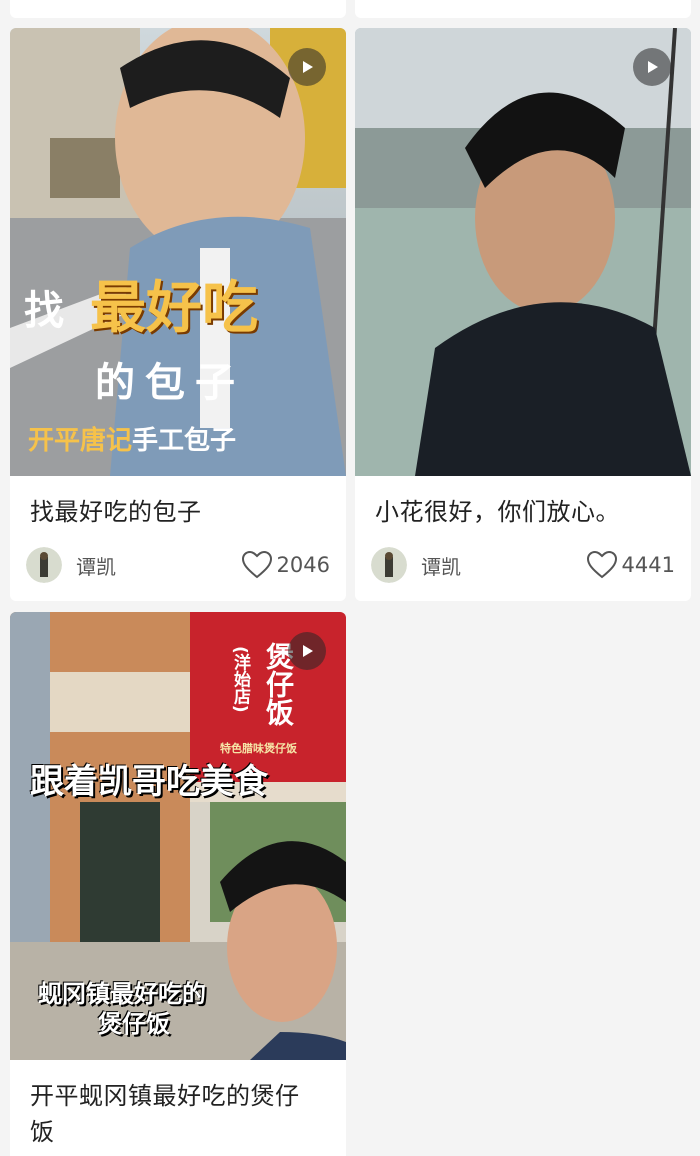 The image size is (700, 1156). What do you see at coordinates (134, 1024) in the screenshot?
I see `overlay-caption-line2: 煲仔饭` at bounding box center [134, 1024].